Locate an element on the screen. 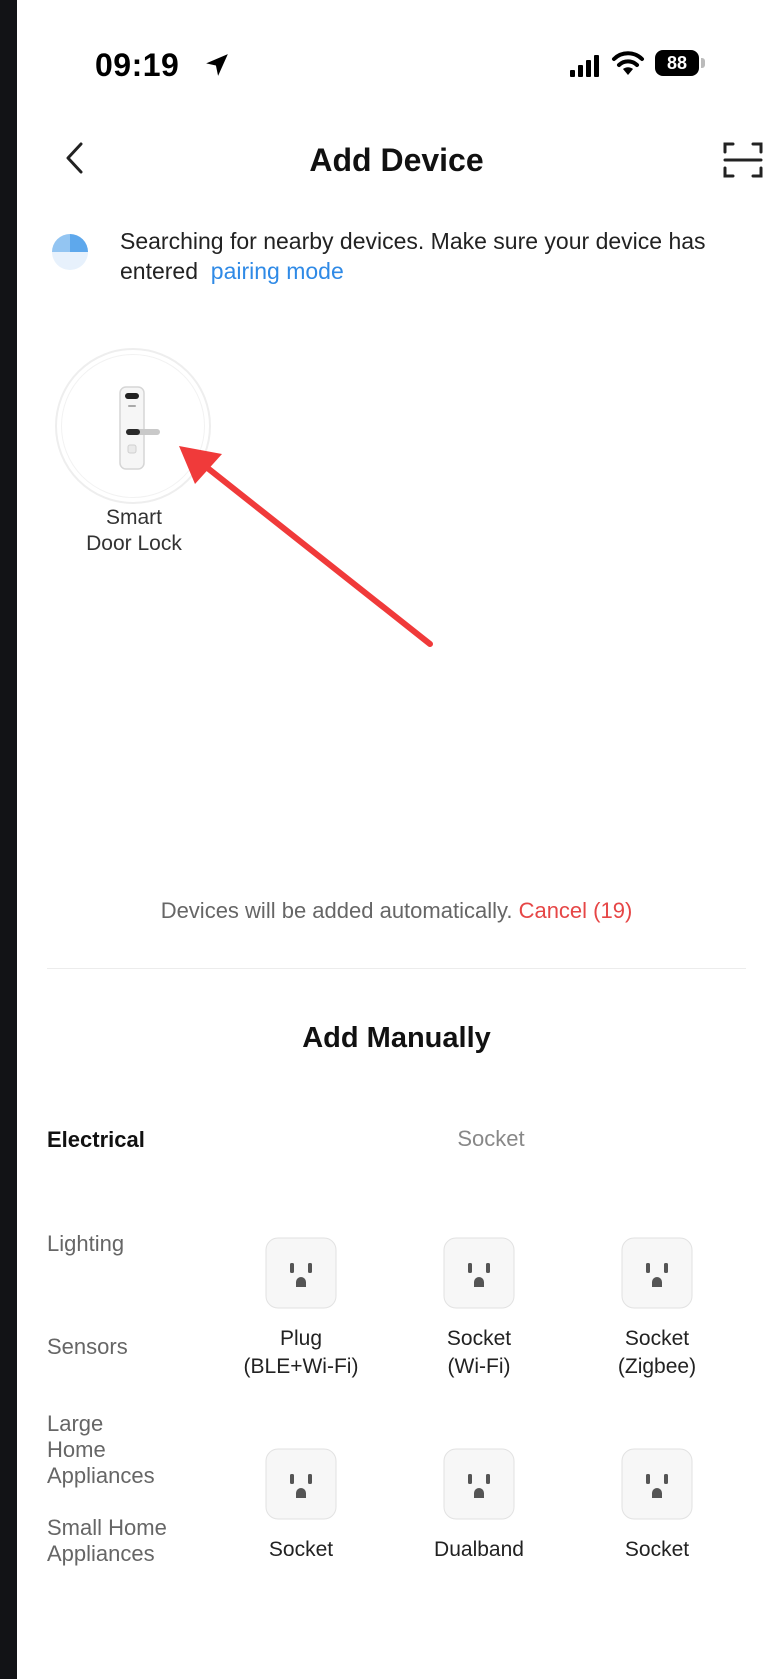 This screenshot has width=776, height=1679. category-lighting: Lighting is located at coordinates (122, 1244).